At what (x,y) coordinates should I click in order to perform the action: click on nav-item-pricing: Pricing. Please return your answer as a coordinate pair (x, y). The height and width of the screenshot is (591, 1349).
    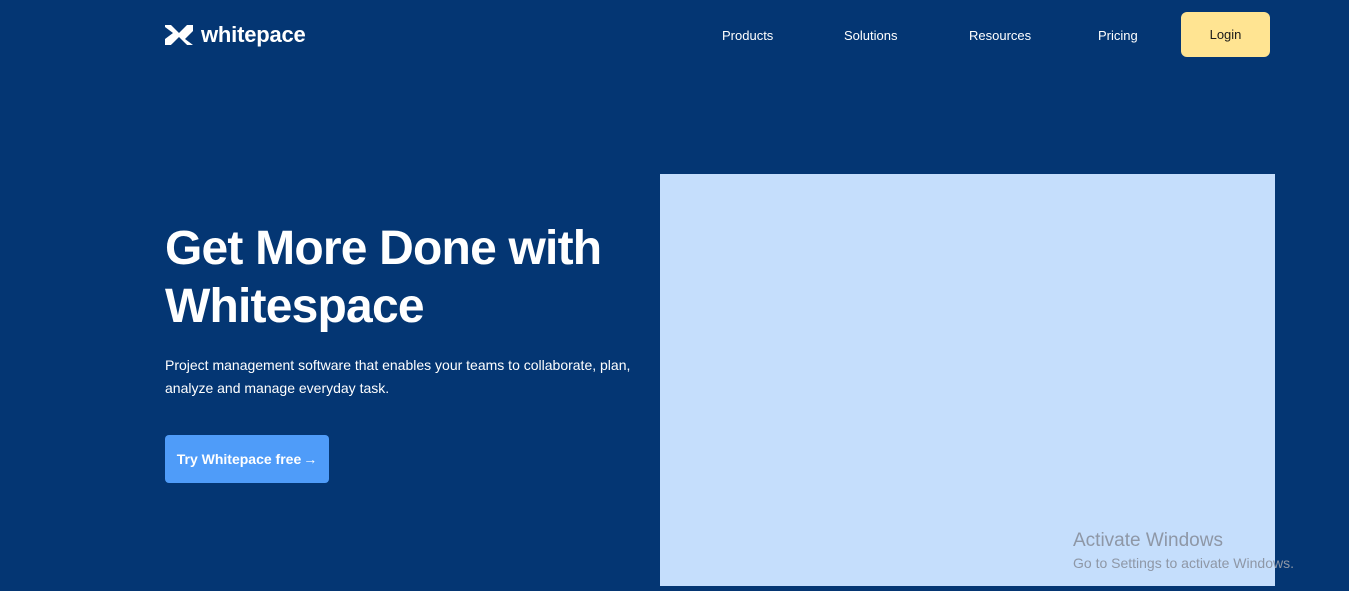
    Looking at the image, I should click on (1118, 35).